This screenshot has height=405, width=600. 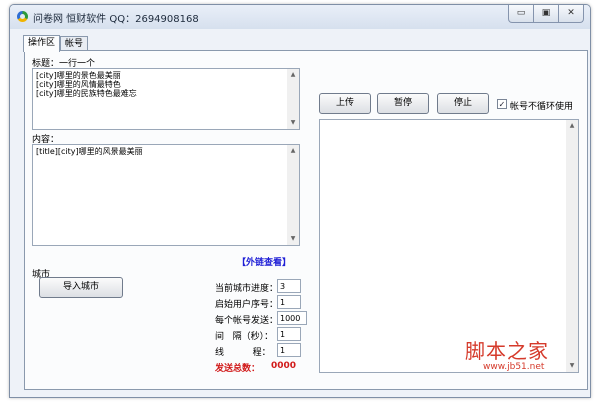 I want to click on window-controls: ▭ ▣ ✕, so click(x=546, y=14).